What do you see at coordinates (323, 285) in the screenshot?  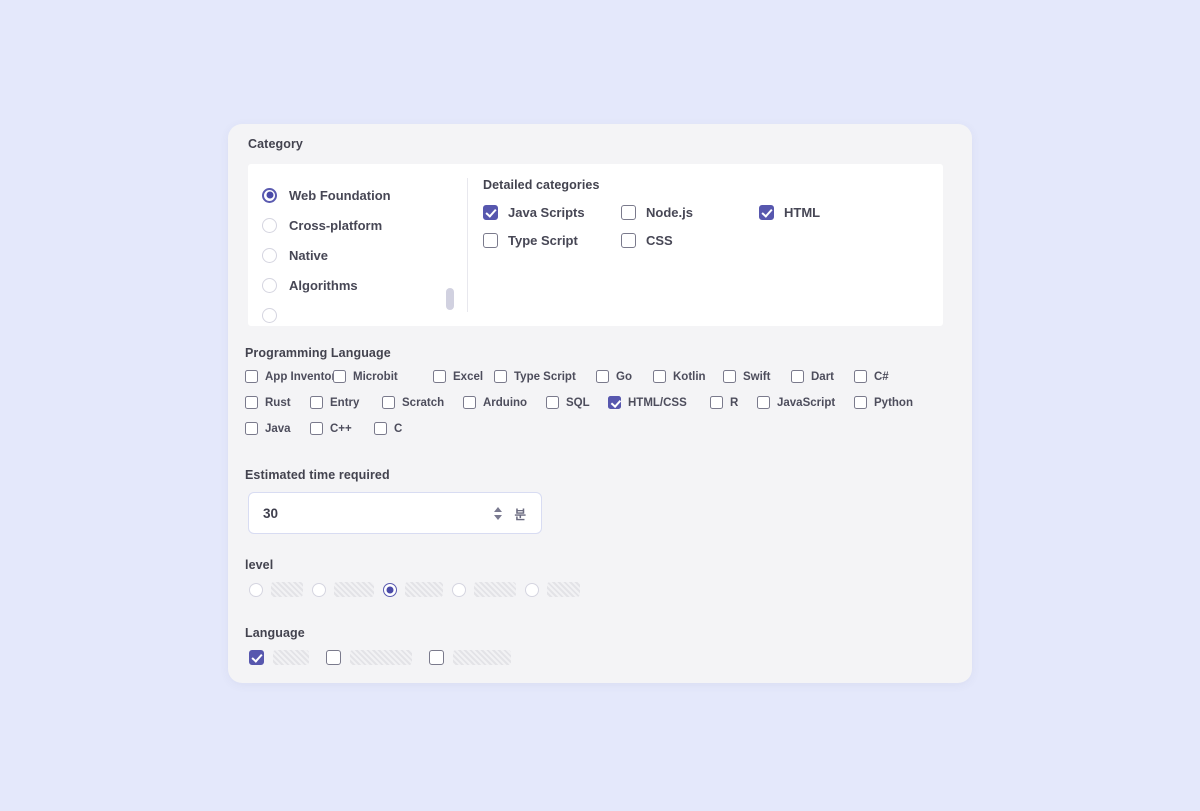 I see `category-option-label: Algorithms` at bounding box center [323, 285].